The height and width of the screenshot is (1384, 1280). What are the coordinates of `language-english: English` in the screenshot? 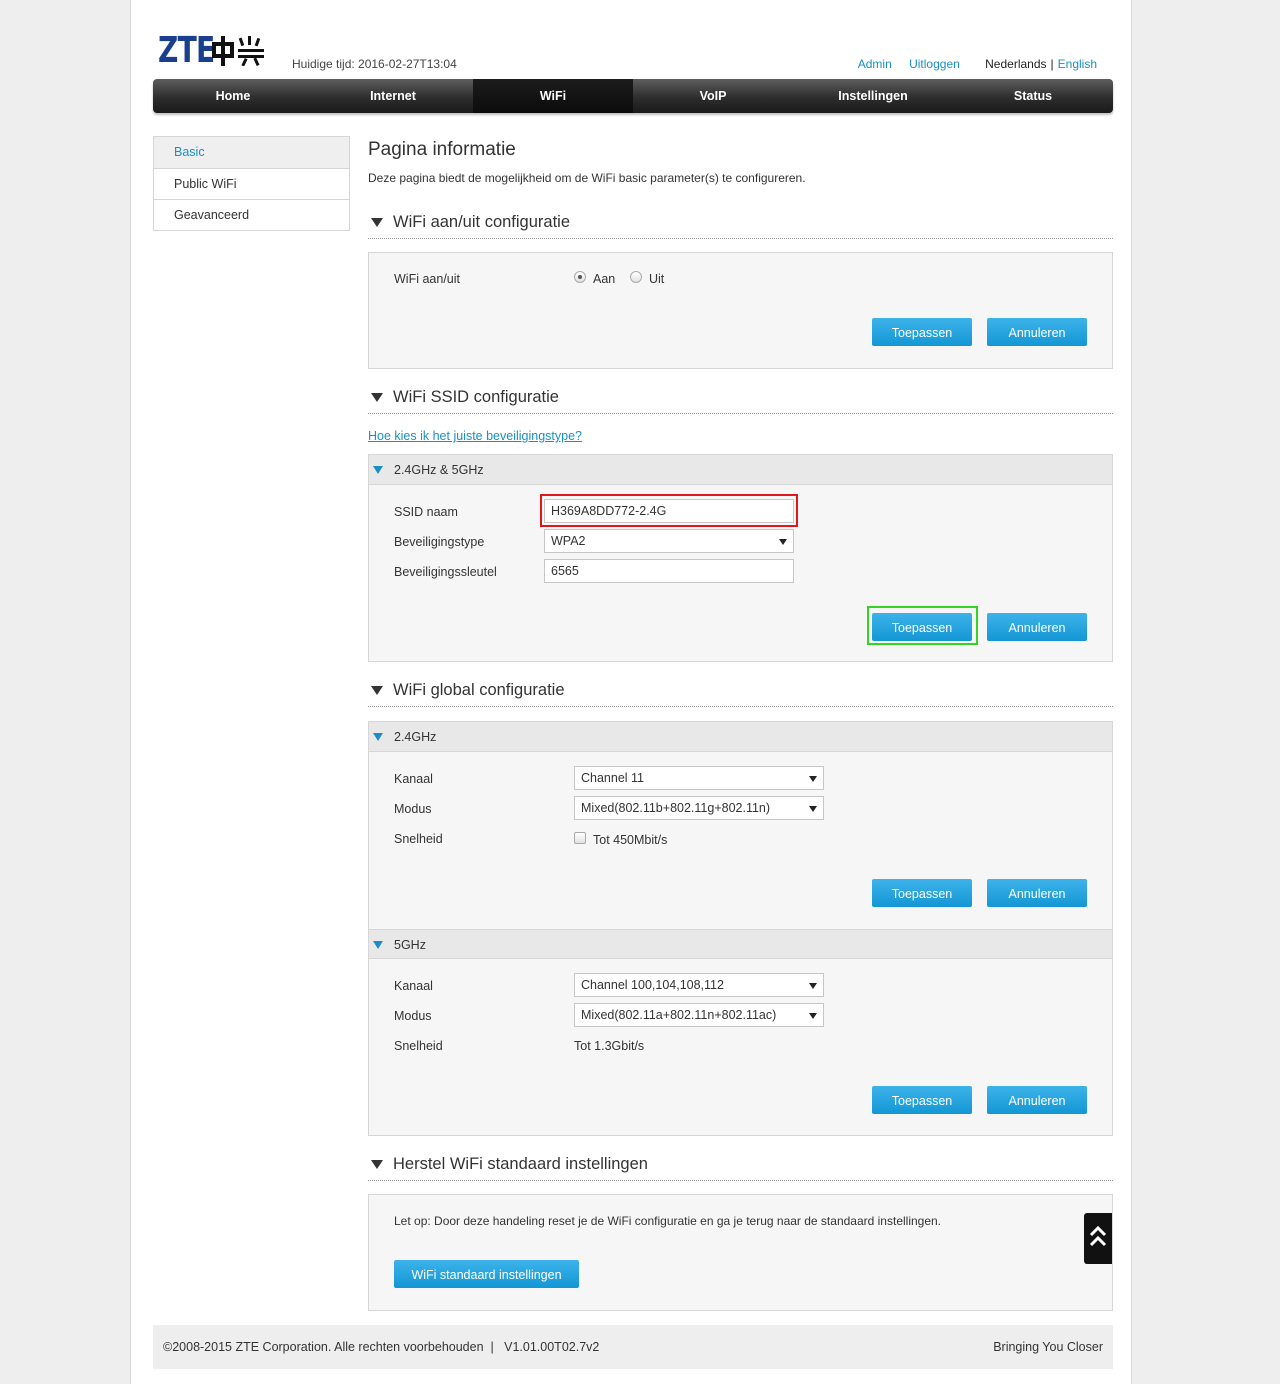 It's located at (1077, 64).